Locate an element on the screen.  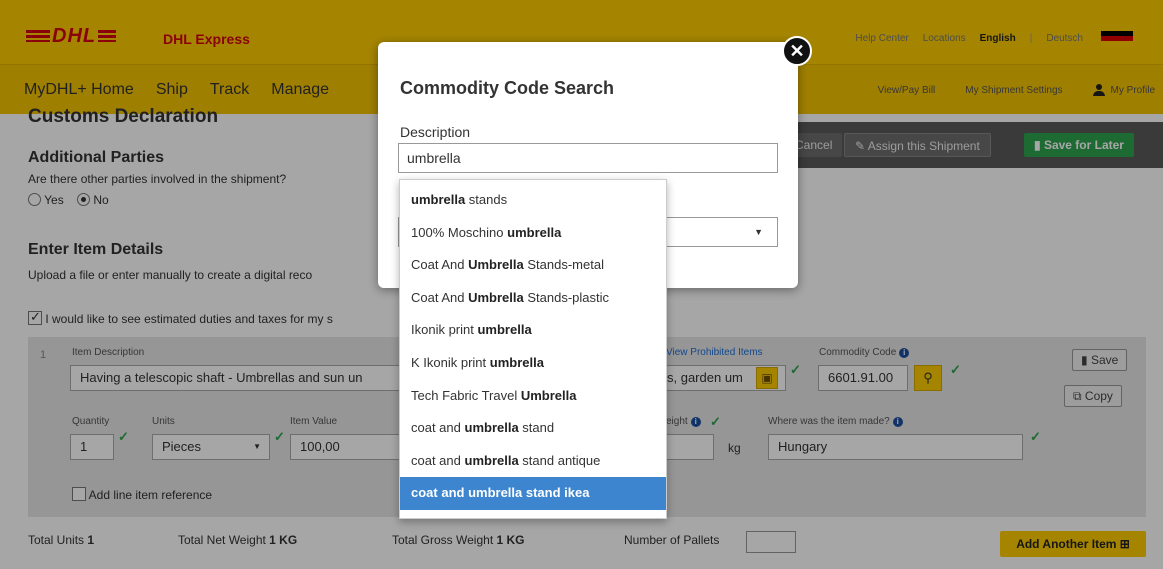
suggestion-suffix: Stands-metal is located at coordinates (563, 265).